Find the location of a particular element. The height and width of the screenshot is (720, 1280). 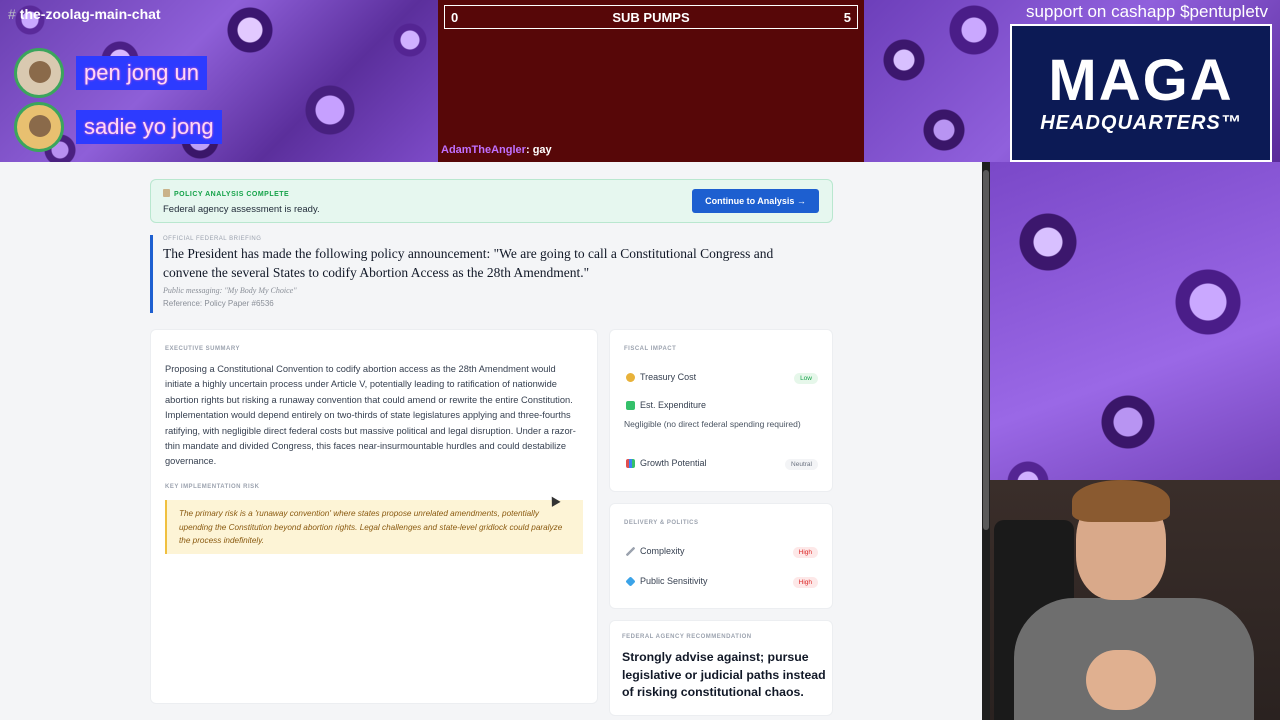

sub-pumps-panel: 0 SUB PUMPS 5 AdamTheAngler: gay is located at coordinates (651, 81).